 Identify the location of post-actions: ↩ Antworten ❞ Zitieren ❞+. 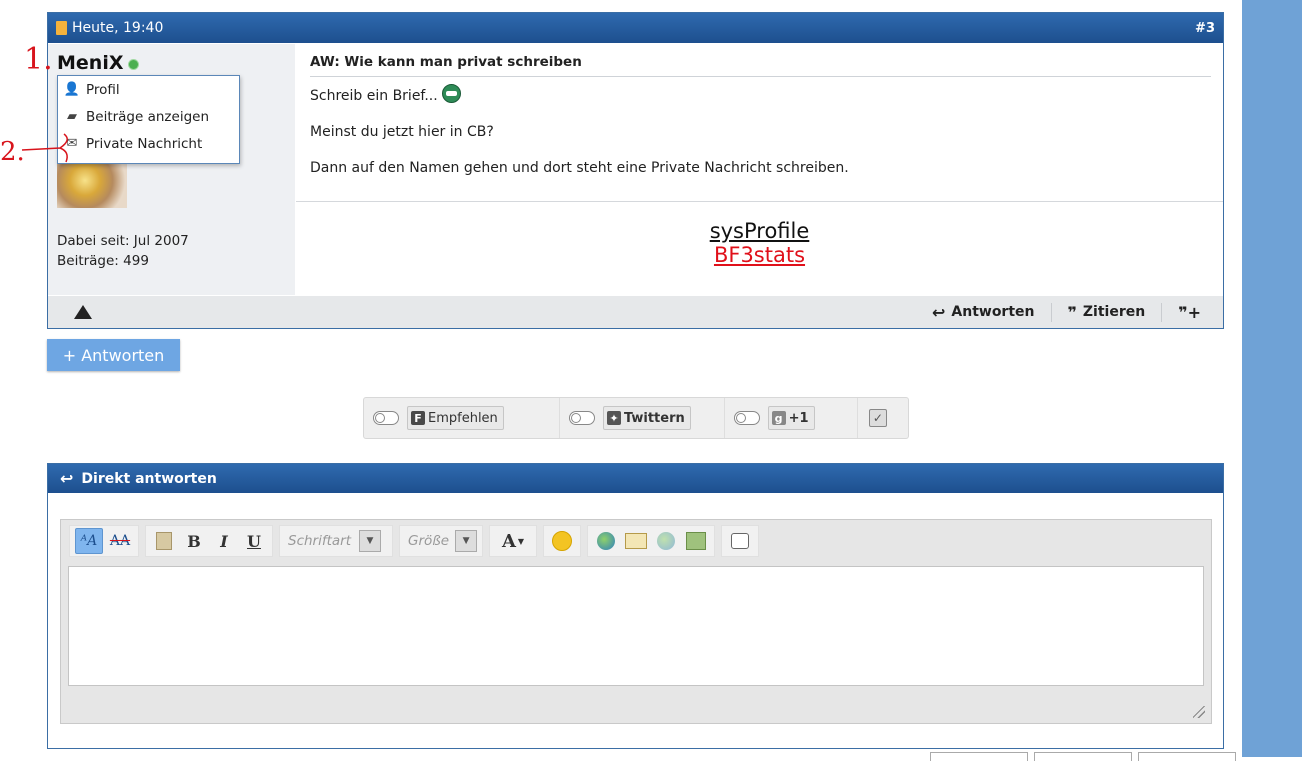
(1061, 312).